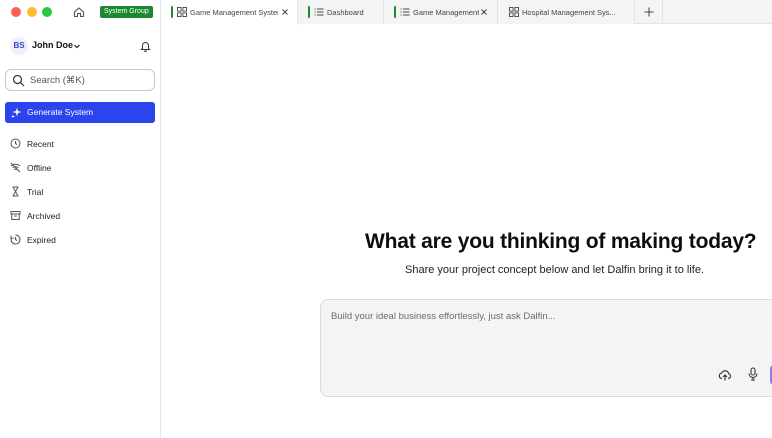  What do you see at coordinates (82, 240) in the screenshot?
I see `sidebar-item-expired: Expired` at bounding box center [82, 240].